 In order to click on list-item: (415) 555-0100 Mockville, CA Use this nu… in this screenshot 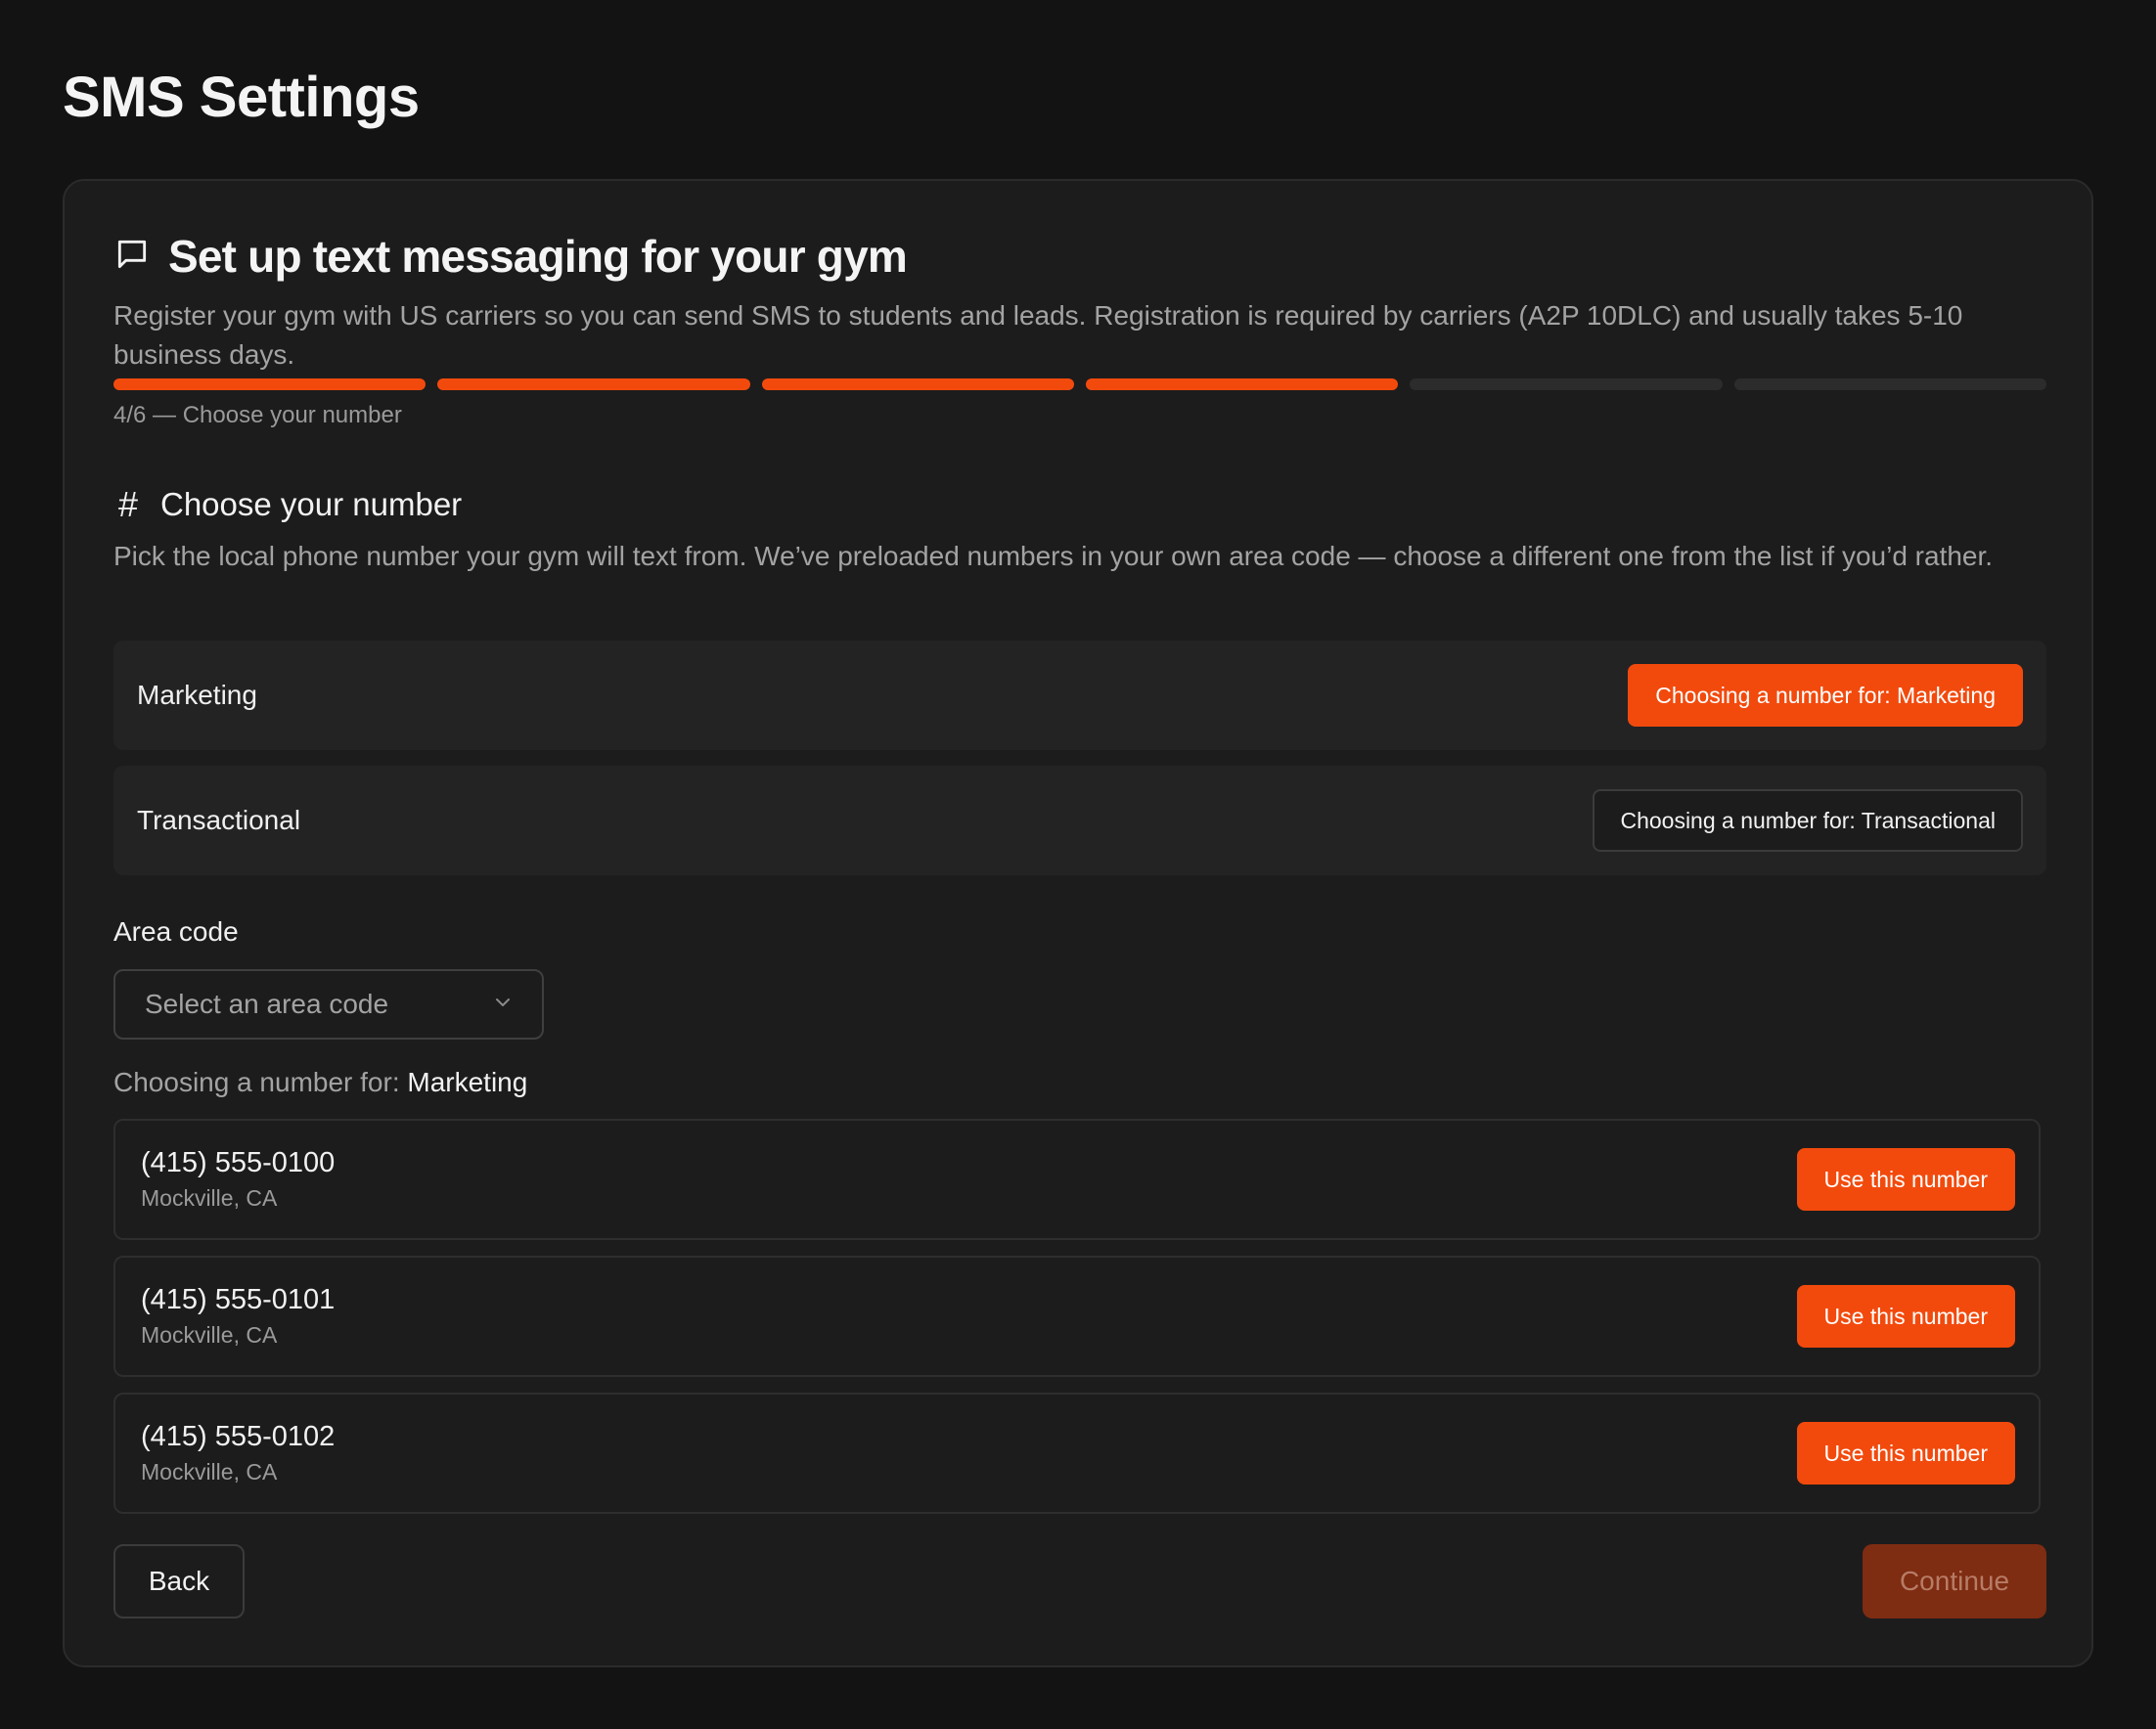, I will do `click(1077, 1179)`.